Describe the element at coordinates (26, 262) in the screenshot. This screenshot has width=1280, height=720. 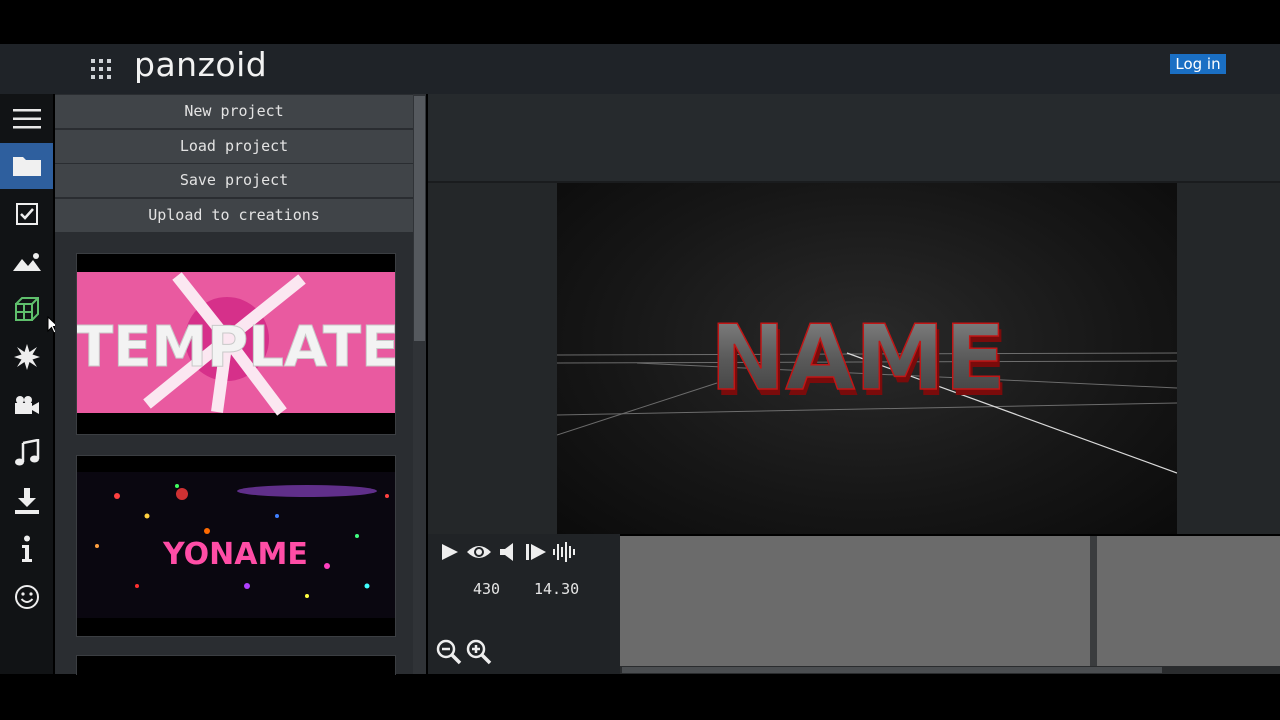
I see `image-icon` at that location.